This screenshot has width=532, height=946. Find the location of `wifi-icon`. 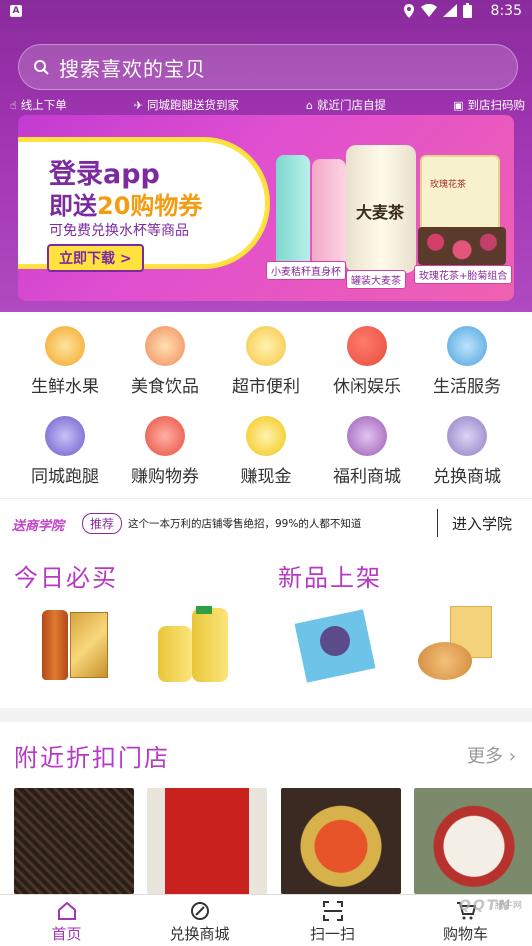

wifi-icon is located at coordinates (429, 10).